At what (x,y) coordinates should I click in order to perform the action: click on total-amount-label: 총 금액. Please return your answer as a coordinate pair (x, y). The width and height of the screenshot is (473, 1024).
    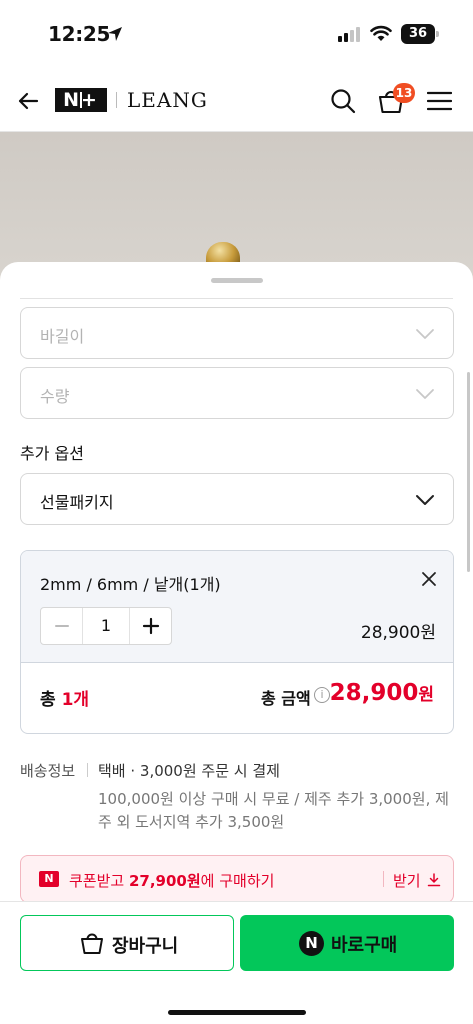
    Looking at the image, I should click on (286, 698).